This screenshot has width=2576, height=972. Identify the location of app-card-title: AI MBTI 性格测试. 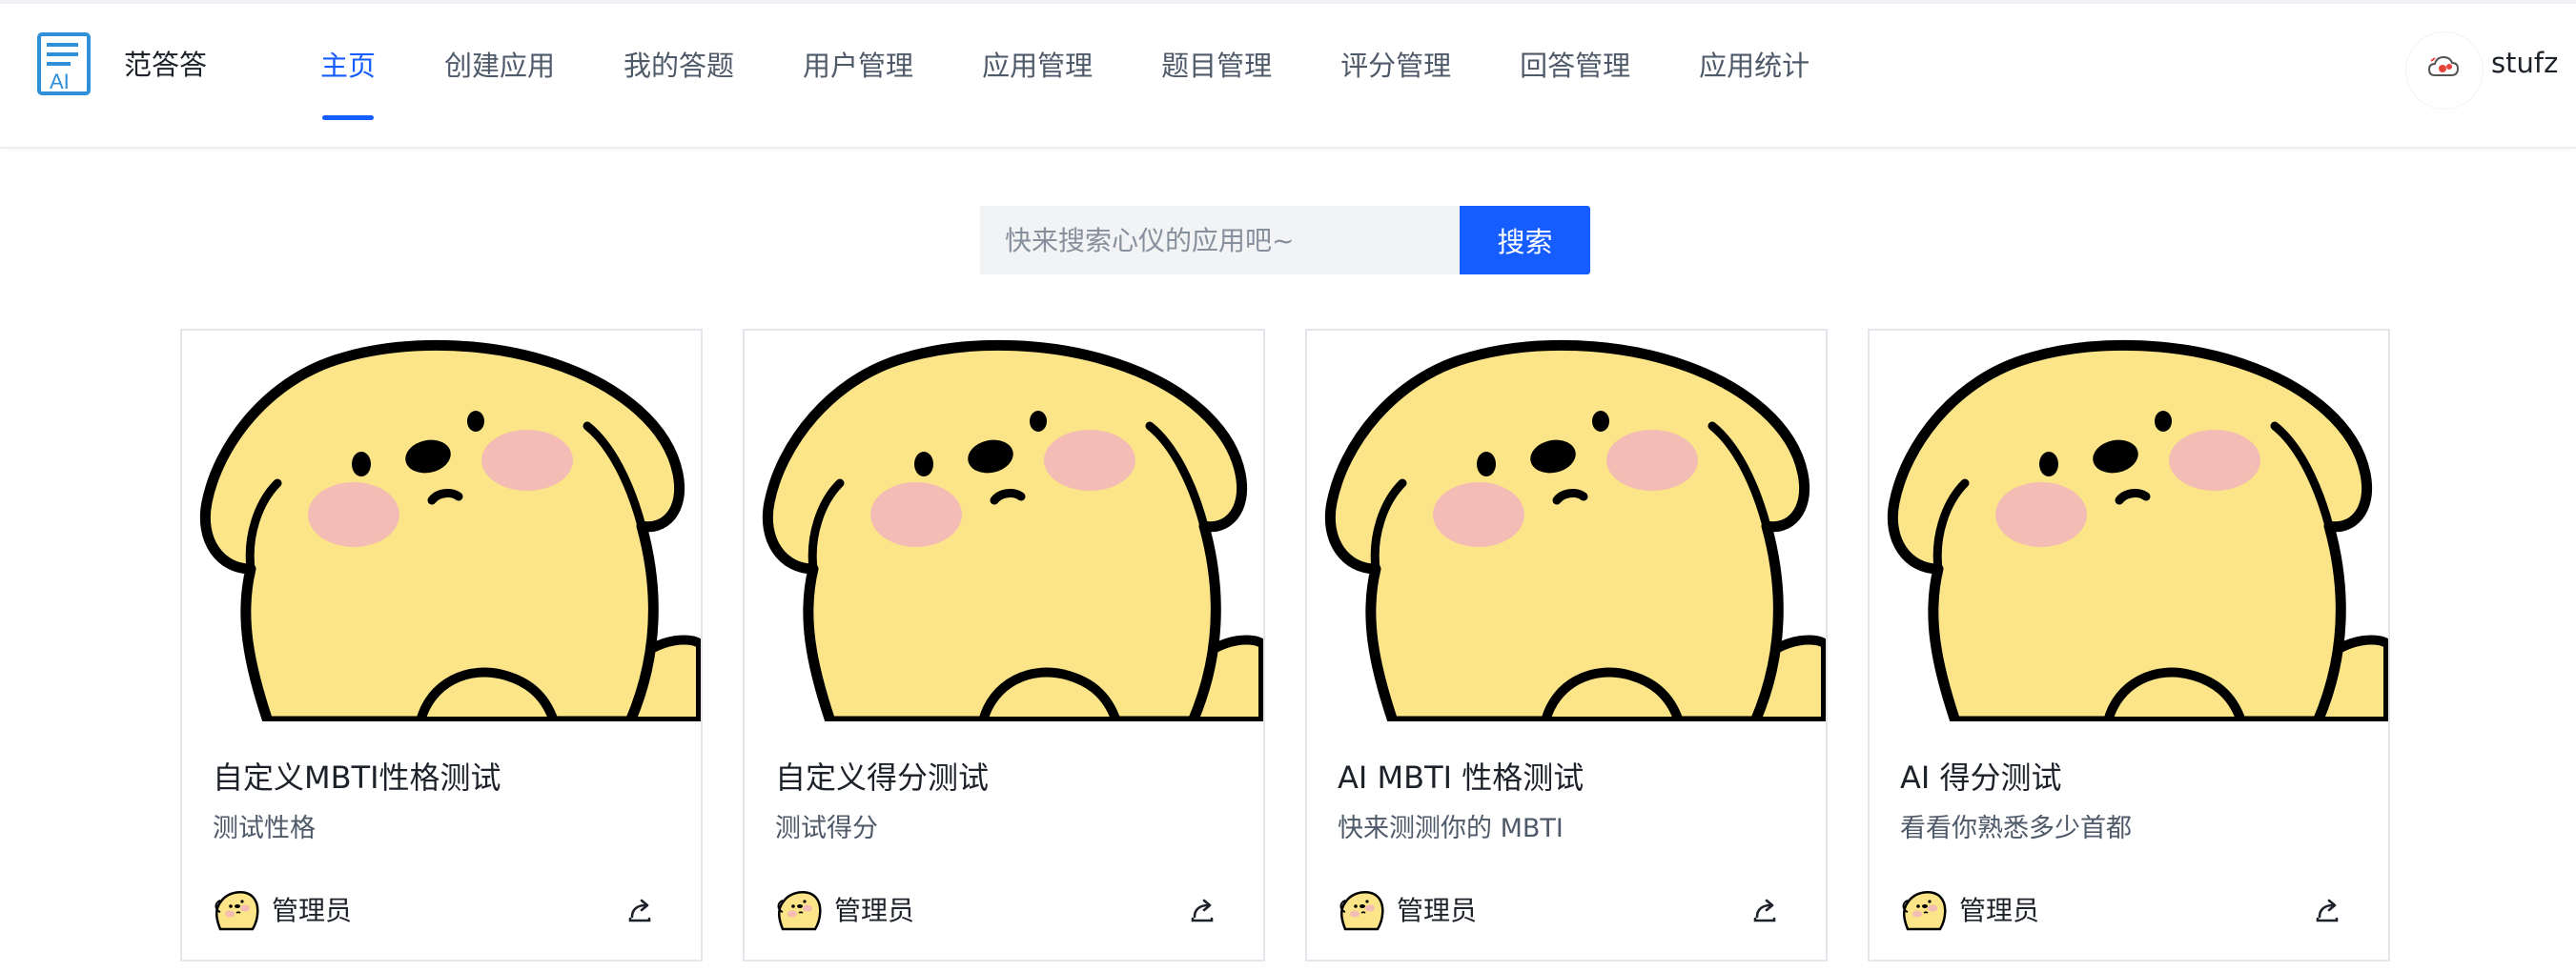
(1461, 778).